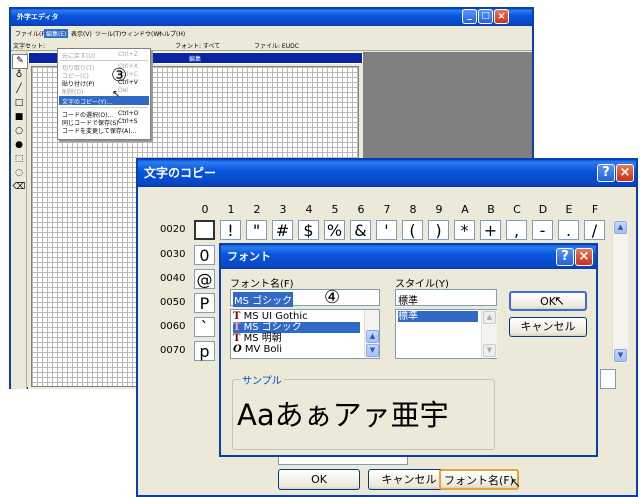  What do you see at coordinates (387, 173) in the screenshot?
I see `copy-dialog-title-bar: 文字のコピー` at bounding box center [387, 173].